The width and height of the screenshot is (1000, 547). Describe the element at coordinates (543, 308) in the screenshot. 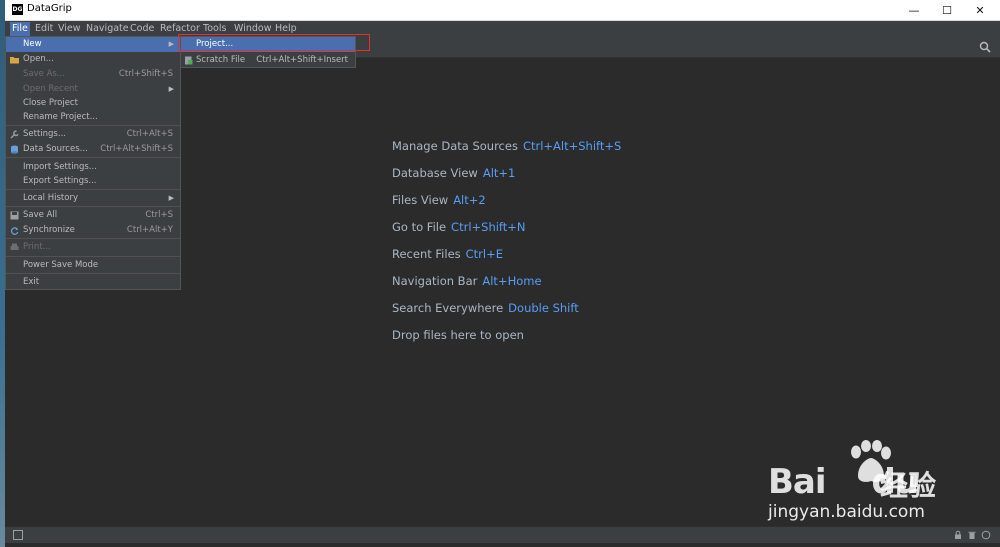

I see `hint-shortcut: Double Shift` at that location.